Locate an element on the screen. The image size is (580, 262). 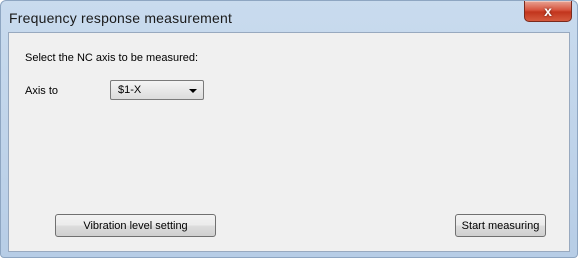
axis-label: Axis to is located at coordinates (42, 91).